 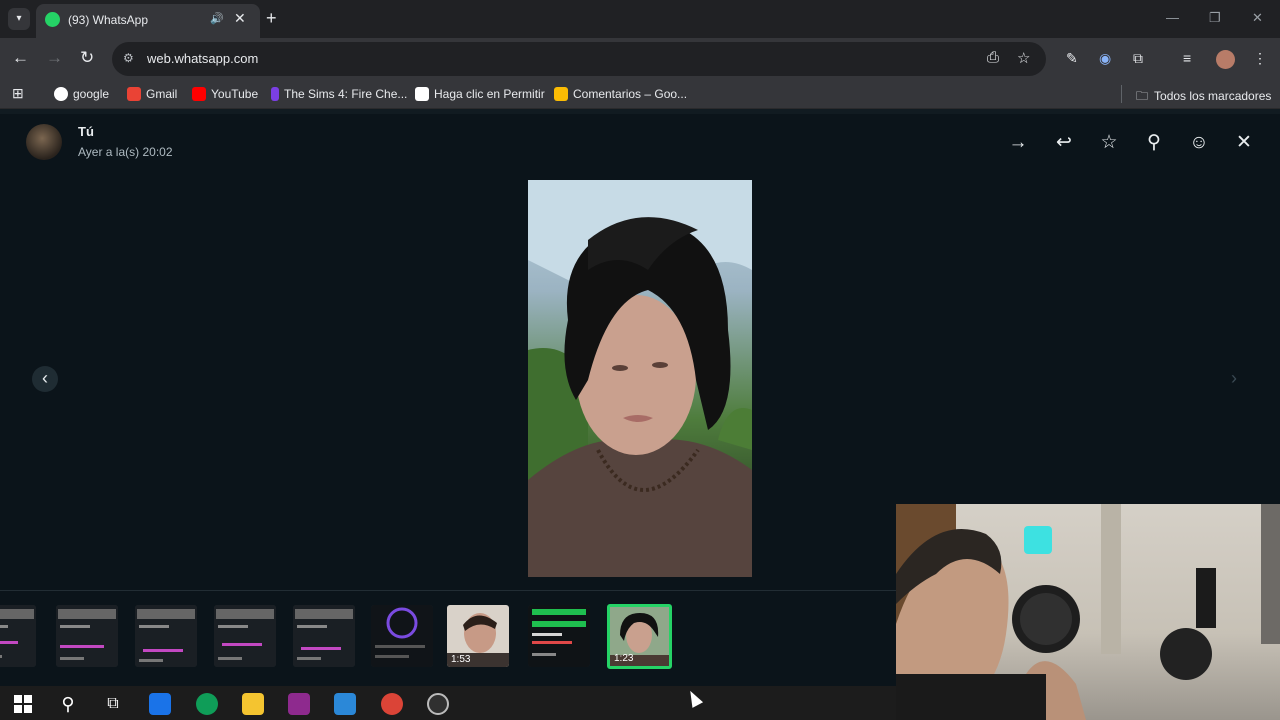 I want to click on browser-toolbar: ← → ↻ ⚙ web.whatsapp.com ⎙ ☆ ✎ ◉ ⧉ ≡ ⋮, so click(x=640, y=59).